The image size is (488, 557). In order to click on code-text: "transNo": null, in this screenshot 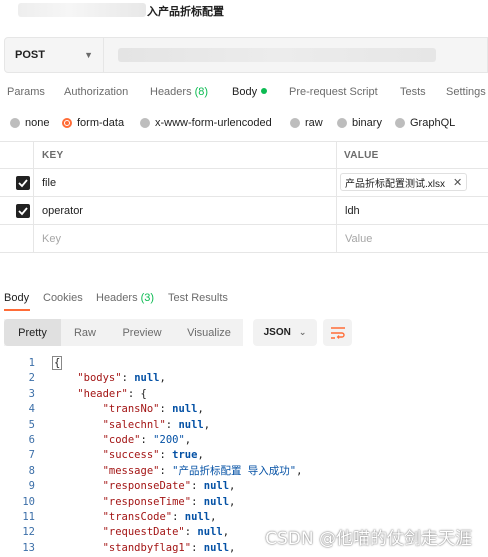, I will do `click(153, 409)`.